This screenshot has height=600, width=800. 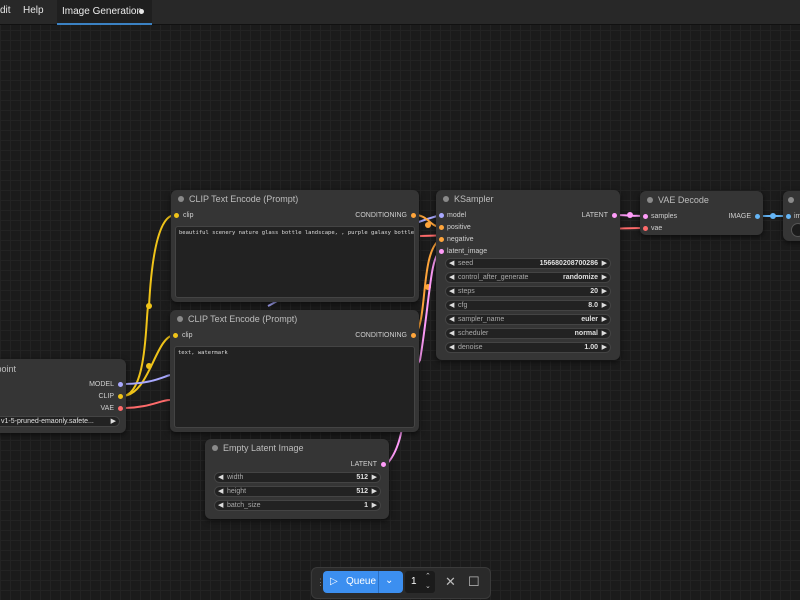 I want to click on unsaved-dot-icon, so click(x=141, y=11).